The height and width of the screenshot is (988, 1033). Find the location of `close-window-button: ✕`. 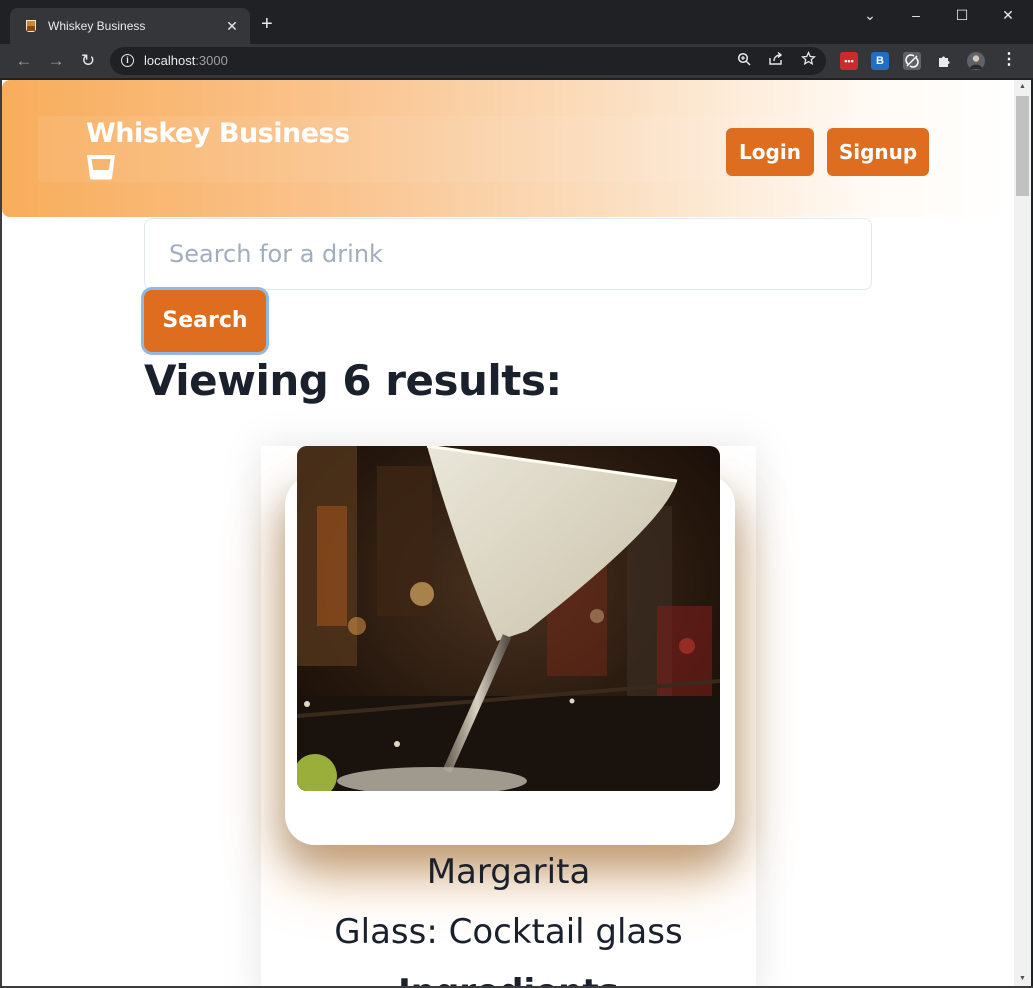

close-window-button: ✕ is located at coordinates (1008, 15).